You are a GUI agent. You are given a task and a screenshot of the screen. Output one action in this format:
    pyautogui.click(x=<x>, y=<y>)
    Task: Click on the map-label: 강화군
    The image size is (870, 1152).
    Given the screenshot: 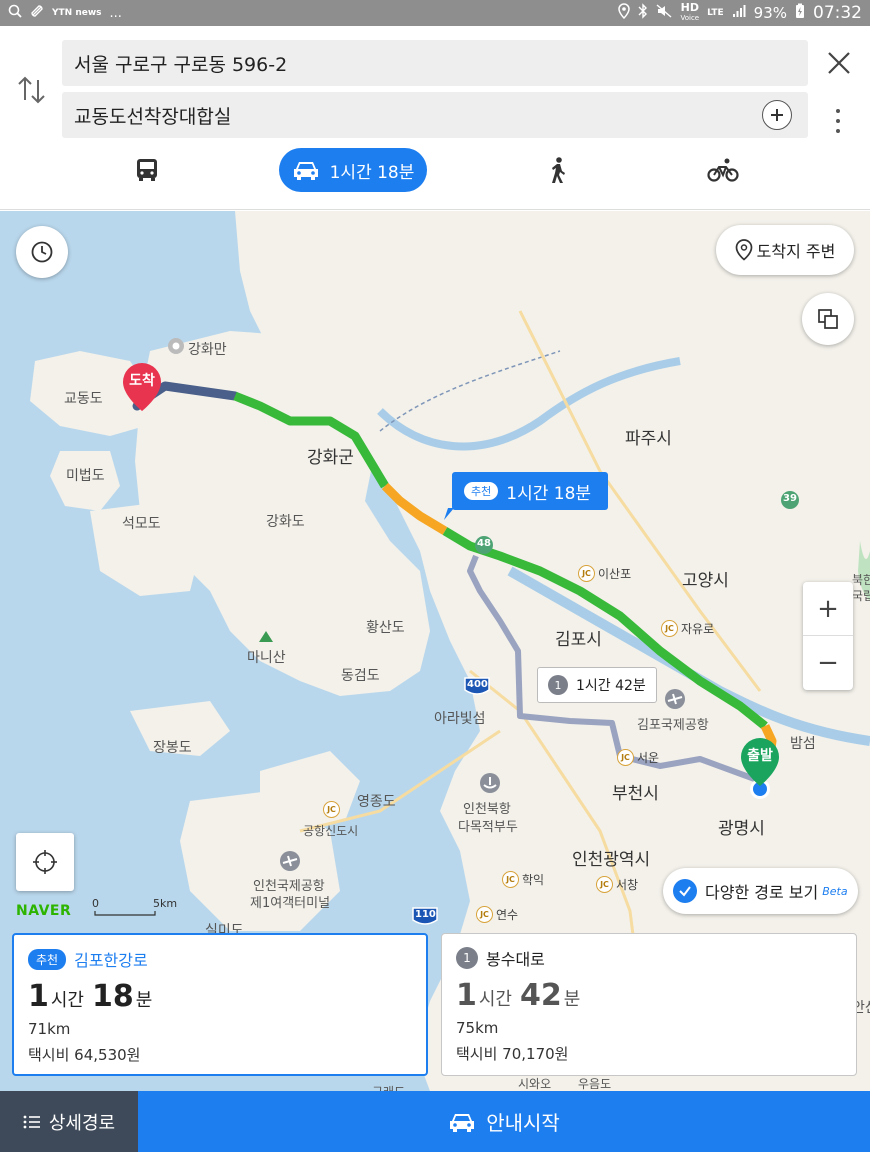 What is the action you would take?
    pyautogui.click(x=330, y=458)
    